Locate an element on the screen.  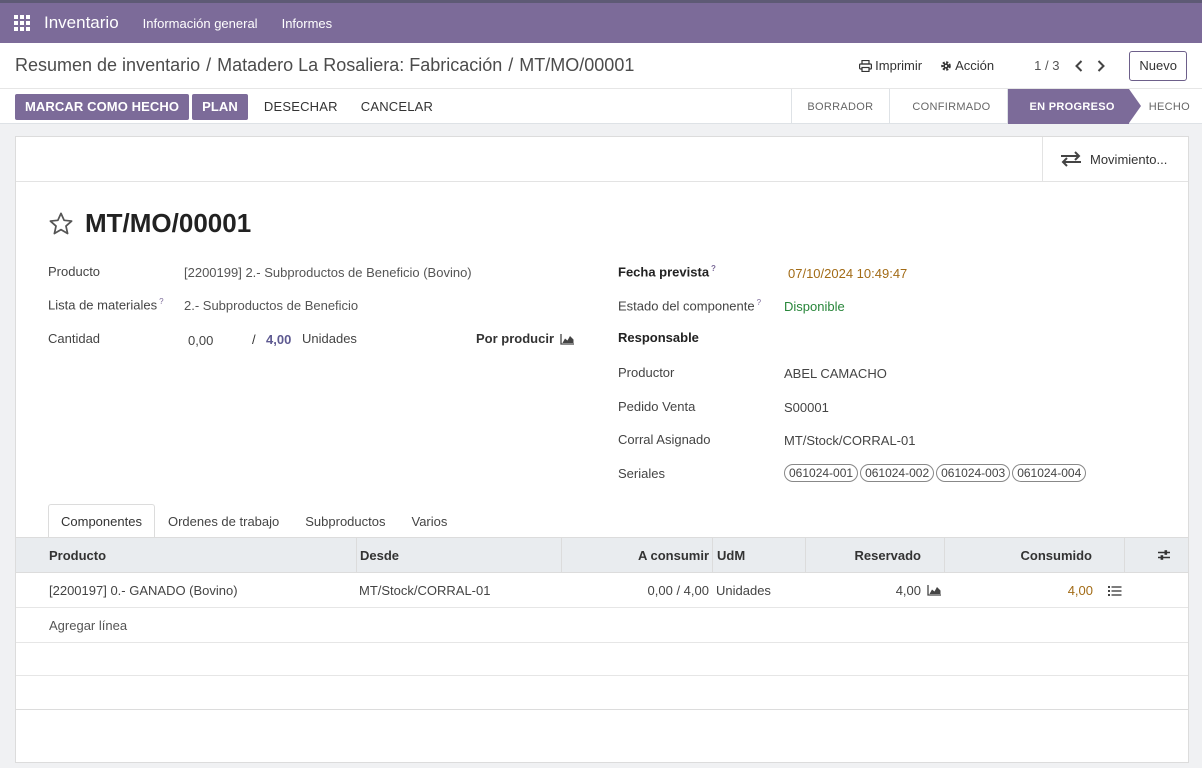
exchange-icon is located at coordinates (1071, 159).